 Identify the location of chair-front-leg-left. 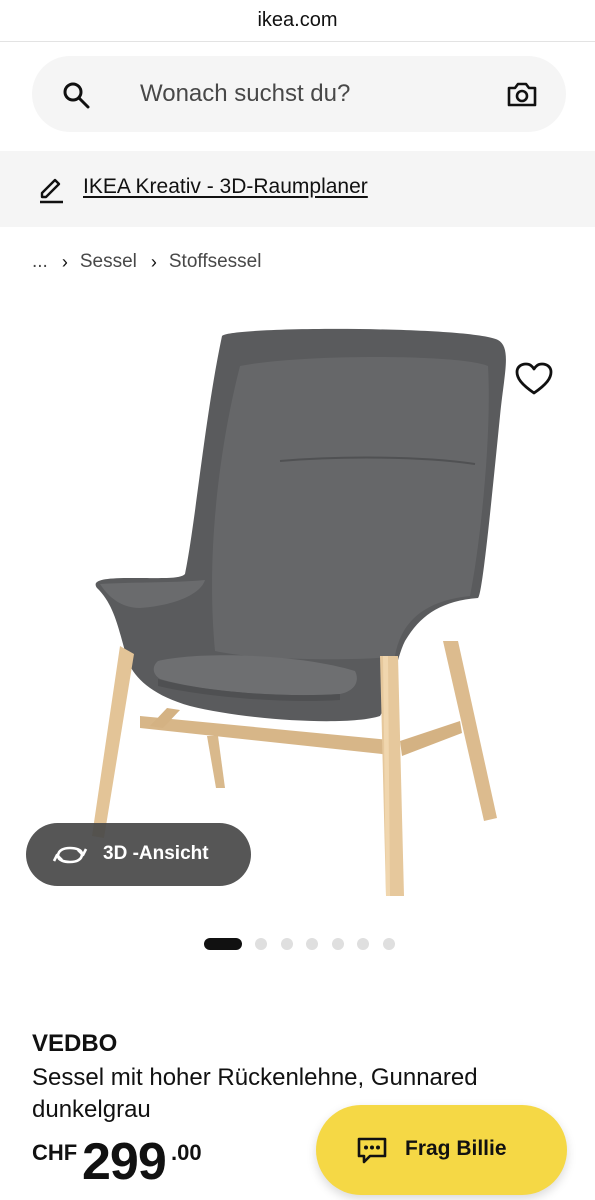
(113, 742).